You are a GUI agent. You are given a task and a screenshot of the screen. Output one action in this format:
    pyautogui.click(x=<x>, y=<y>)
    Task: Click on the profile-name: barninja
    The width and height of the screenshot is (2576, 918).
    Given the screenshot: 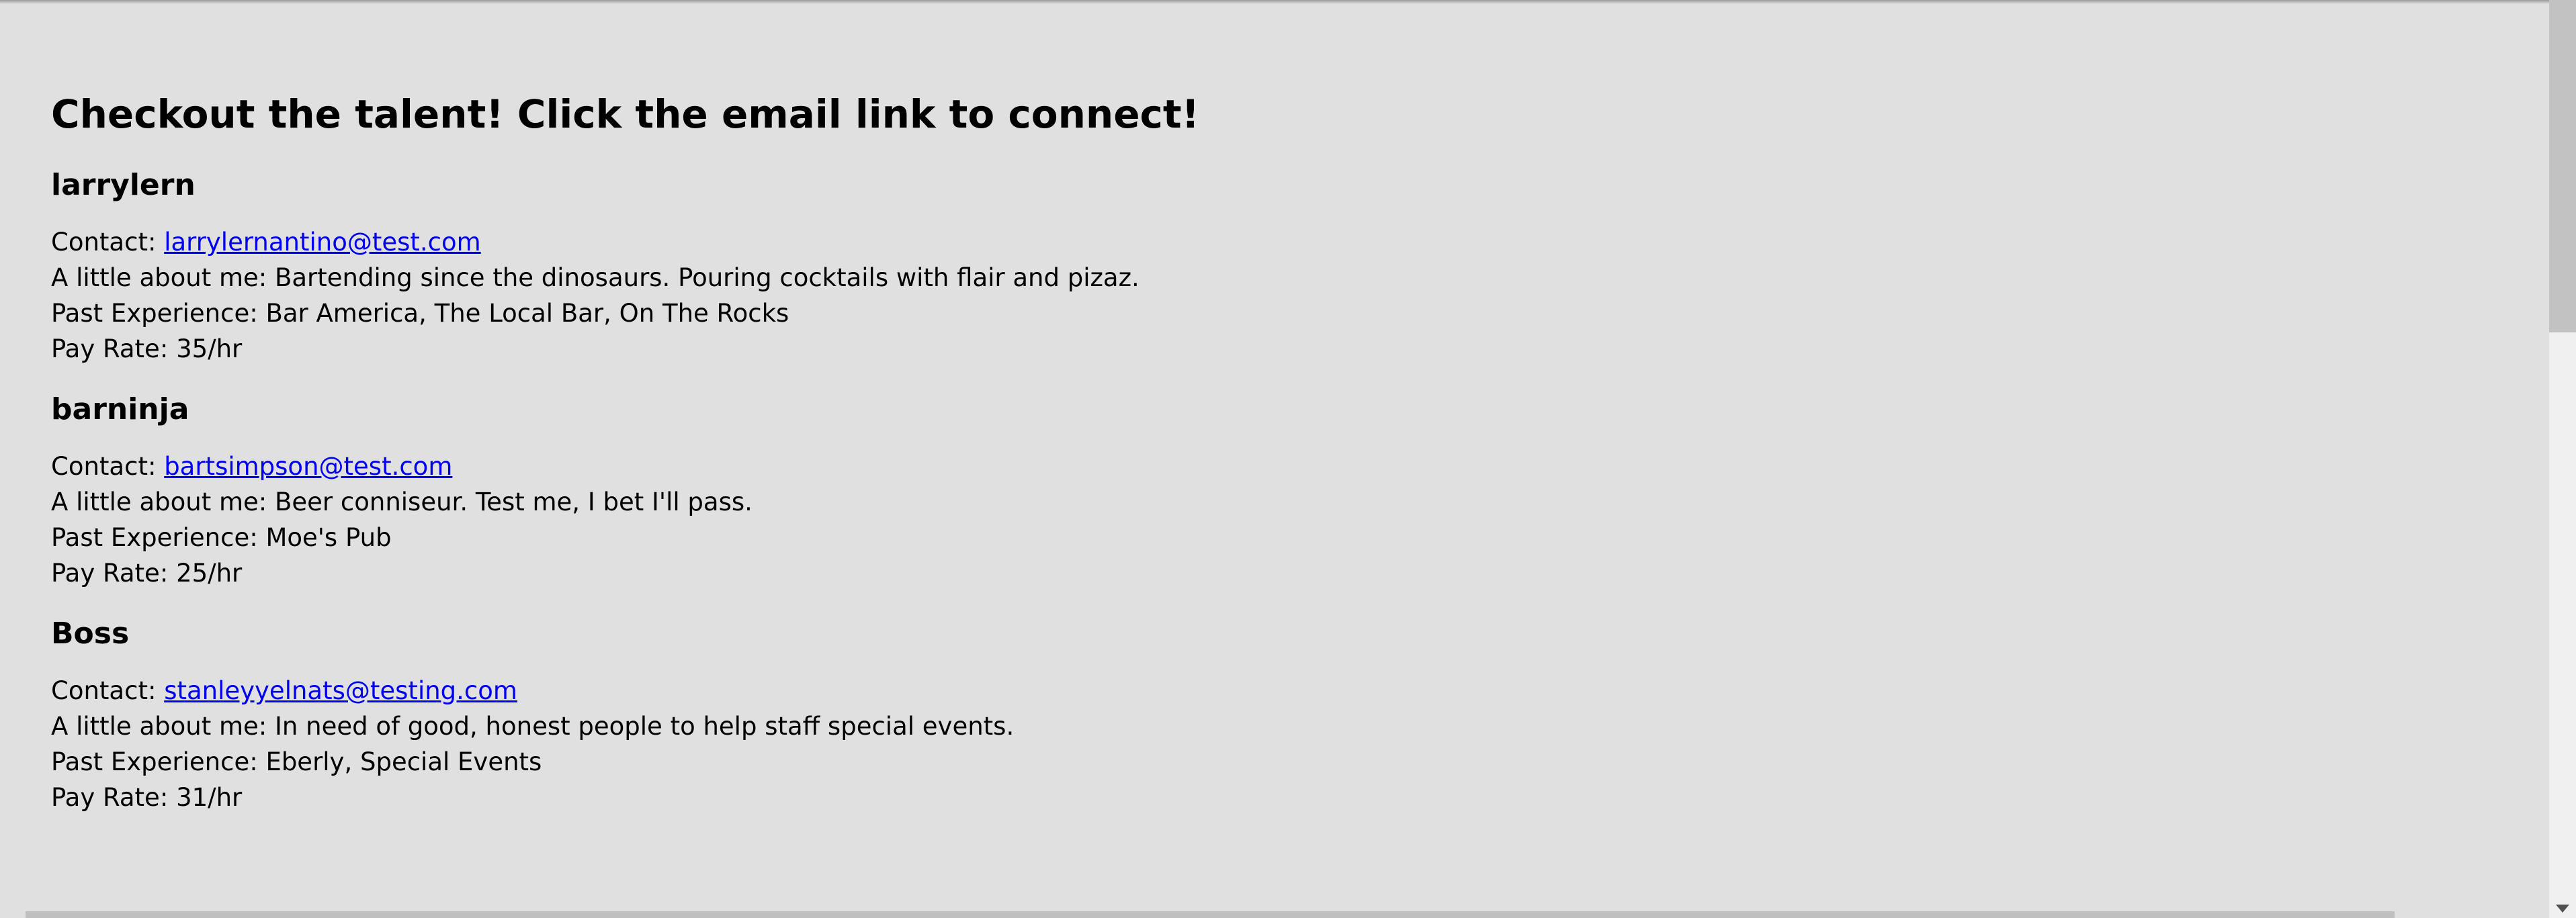 What is the action you would take?
    pyautogui.click(x=120, y=409)
    